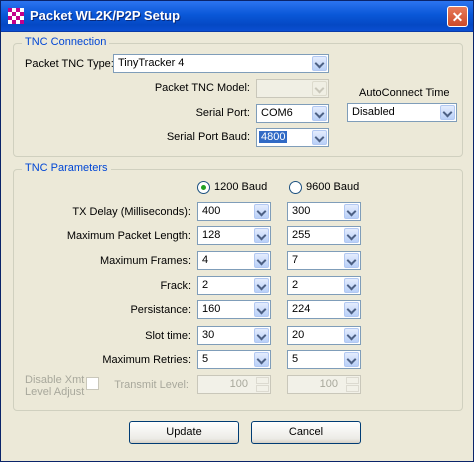 This screenshot has width=474, height=462. Describe the element at coordinates (298, 335) in the screenshot. I see `param-9600-value: 20` at that location.